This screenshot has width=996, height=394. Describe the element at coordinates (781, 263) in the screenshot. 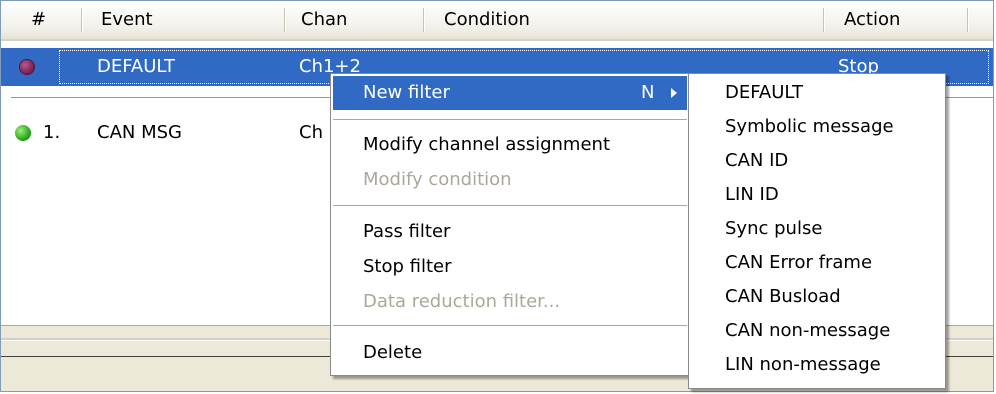

I see `submenu-item-can-error-frame: CAN Error frame` at that location.